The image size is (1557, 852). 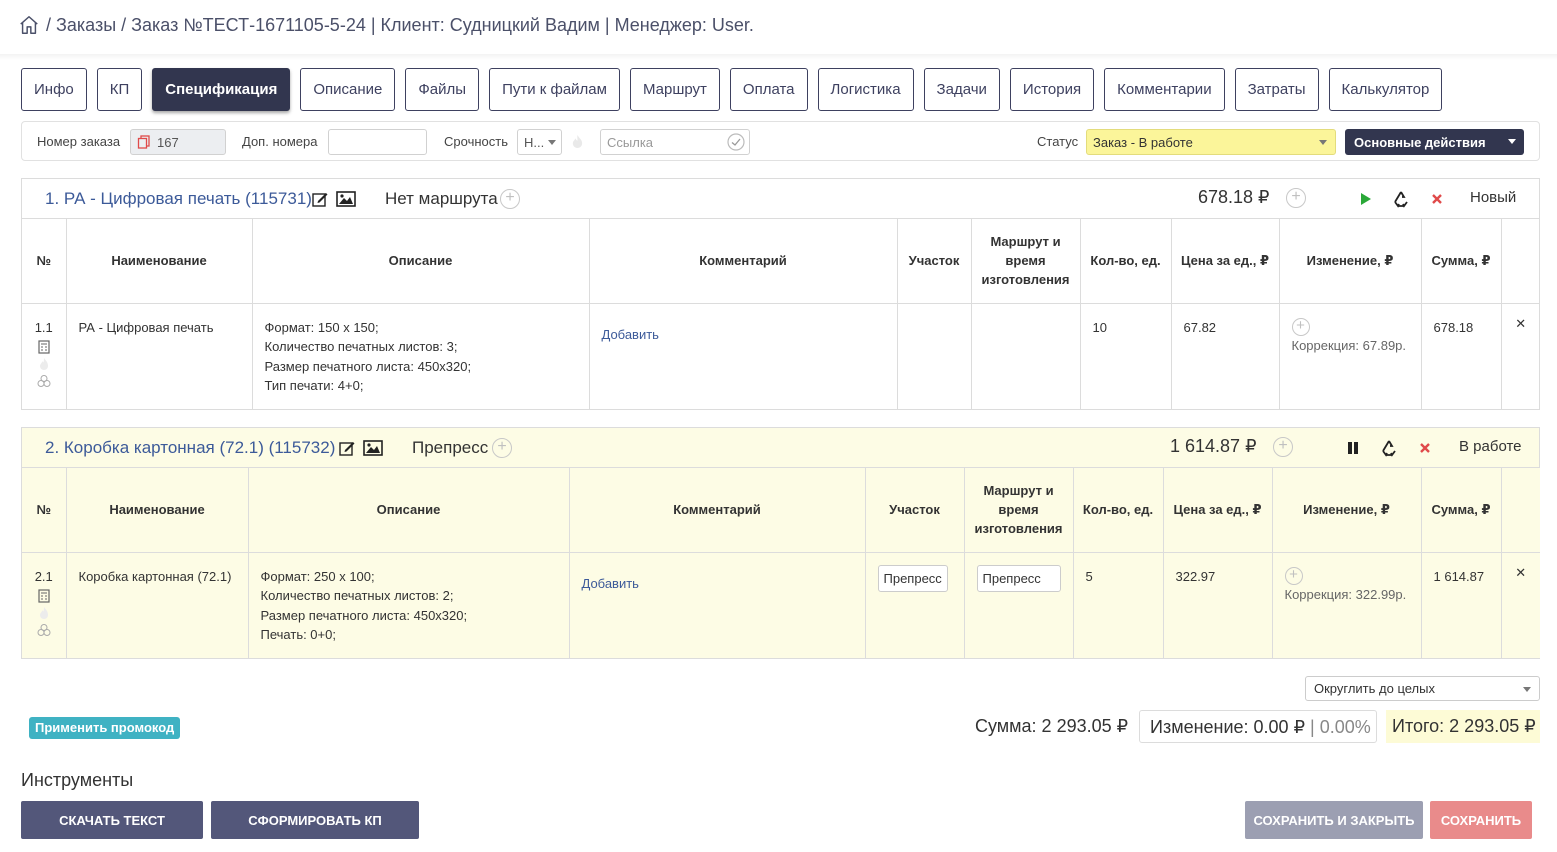 I want to click on row-qty: 10, so click(x=1126, y=356).